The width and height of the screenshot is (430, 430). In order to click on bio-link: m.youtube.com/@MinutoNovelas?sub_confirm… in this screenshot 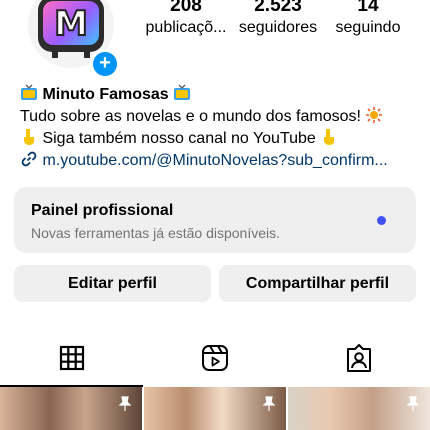, I will do `click(204, 161)`.